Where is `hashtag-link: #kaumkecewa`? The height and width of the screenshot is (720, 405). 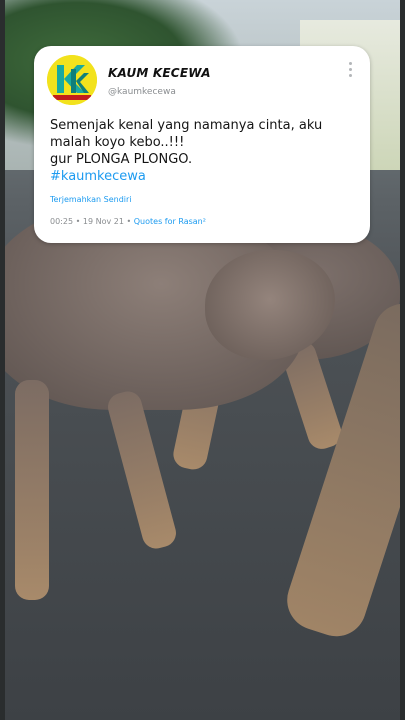 hashtag-link: #kaumkecewa is located at coordinates (202, 176).